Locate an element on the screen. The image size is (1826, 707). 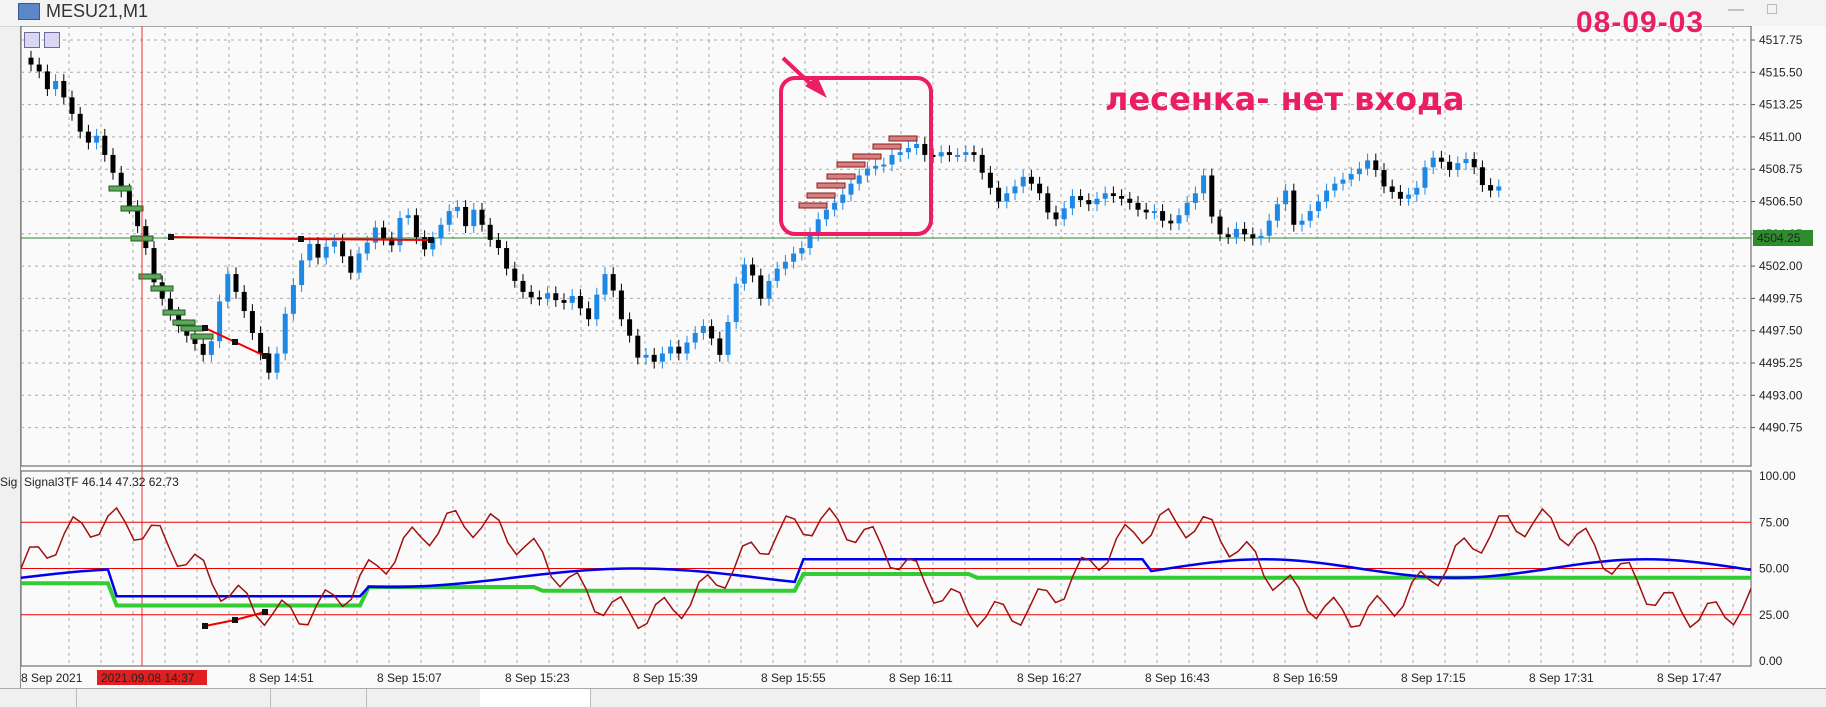
indicator-scale-label: 25.00 is located at coordinates (1774, 615).